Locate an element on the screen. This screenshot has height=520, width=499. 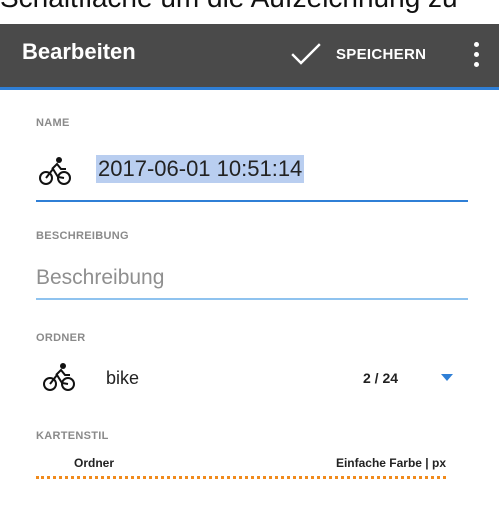
chevron-down-icon is located at coordinates (447, 377).